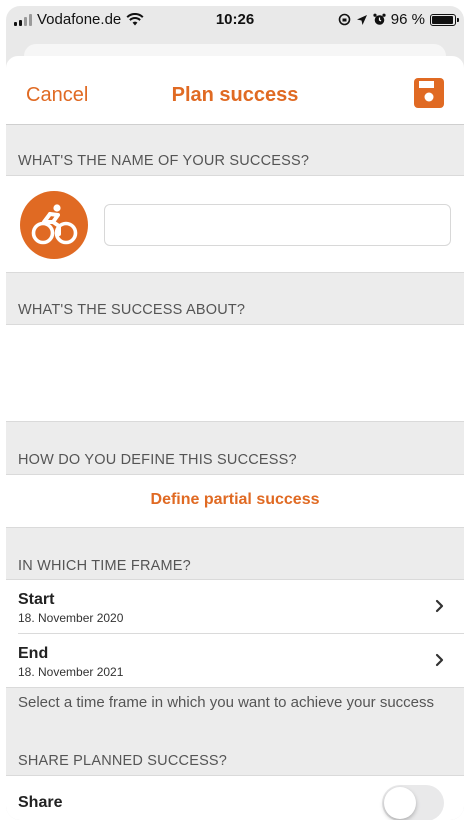  What do you see at coordinates (71, 672) in the screenshot?
I see `end-date-value: 18. November 2021` at bounding box center [71, 672].